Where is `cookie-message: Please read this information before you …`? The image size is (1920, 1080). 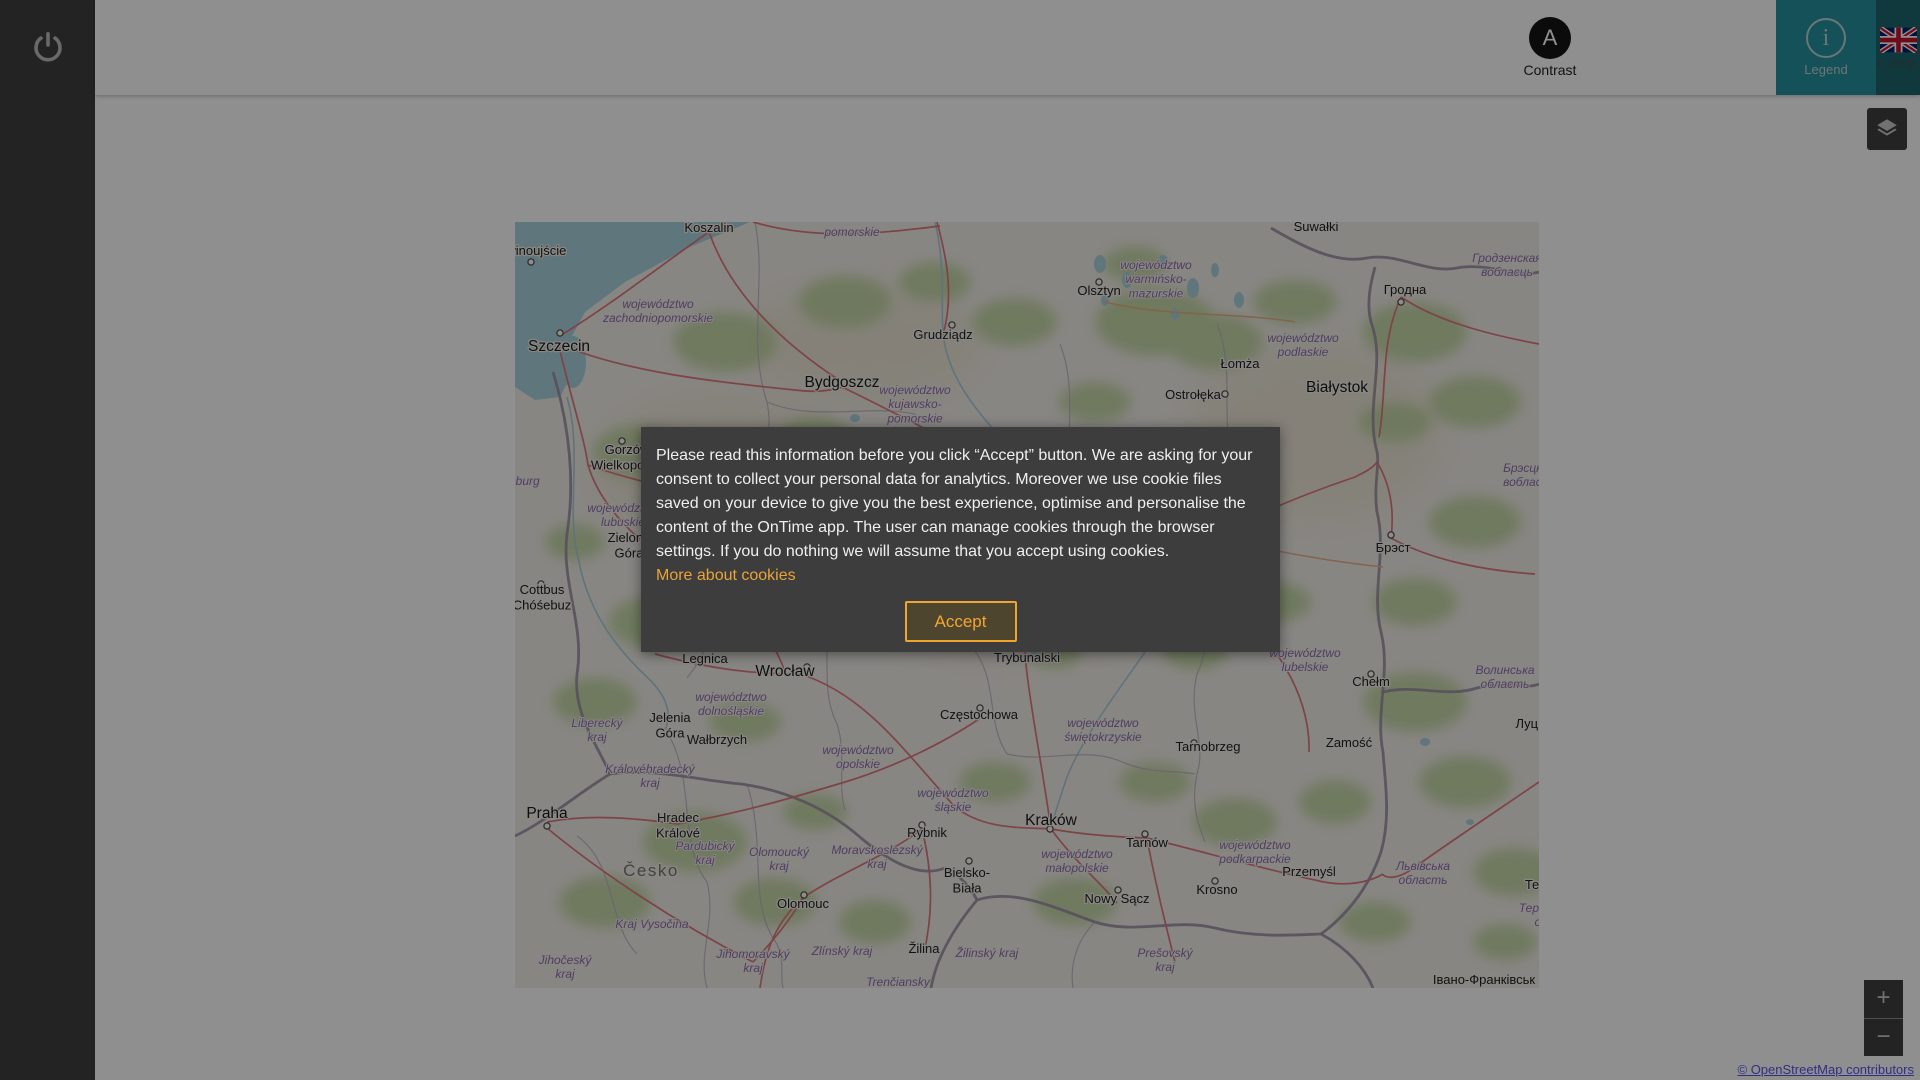 cookie-message: Please read this information before you … is located at coordinates (954, 503).